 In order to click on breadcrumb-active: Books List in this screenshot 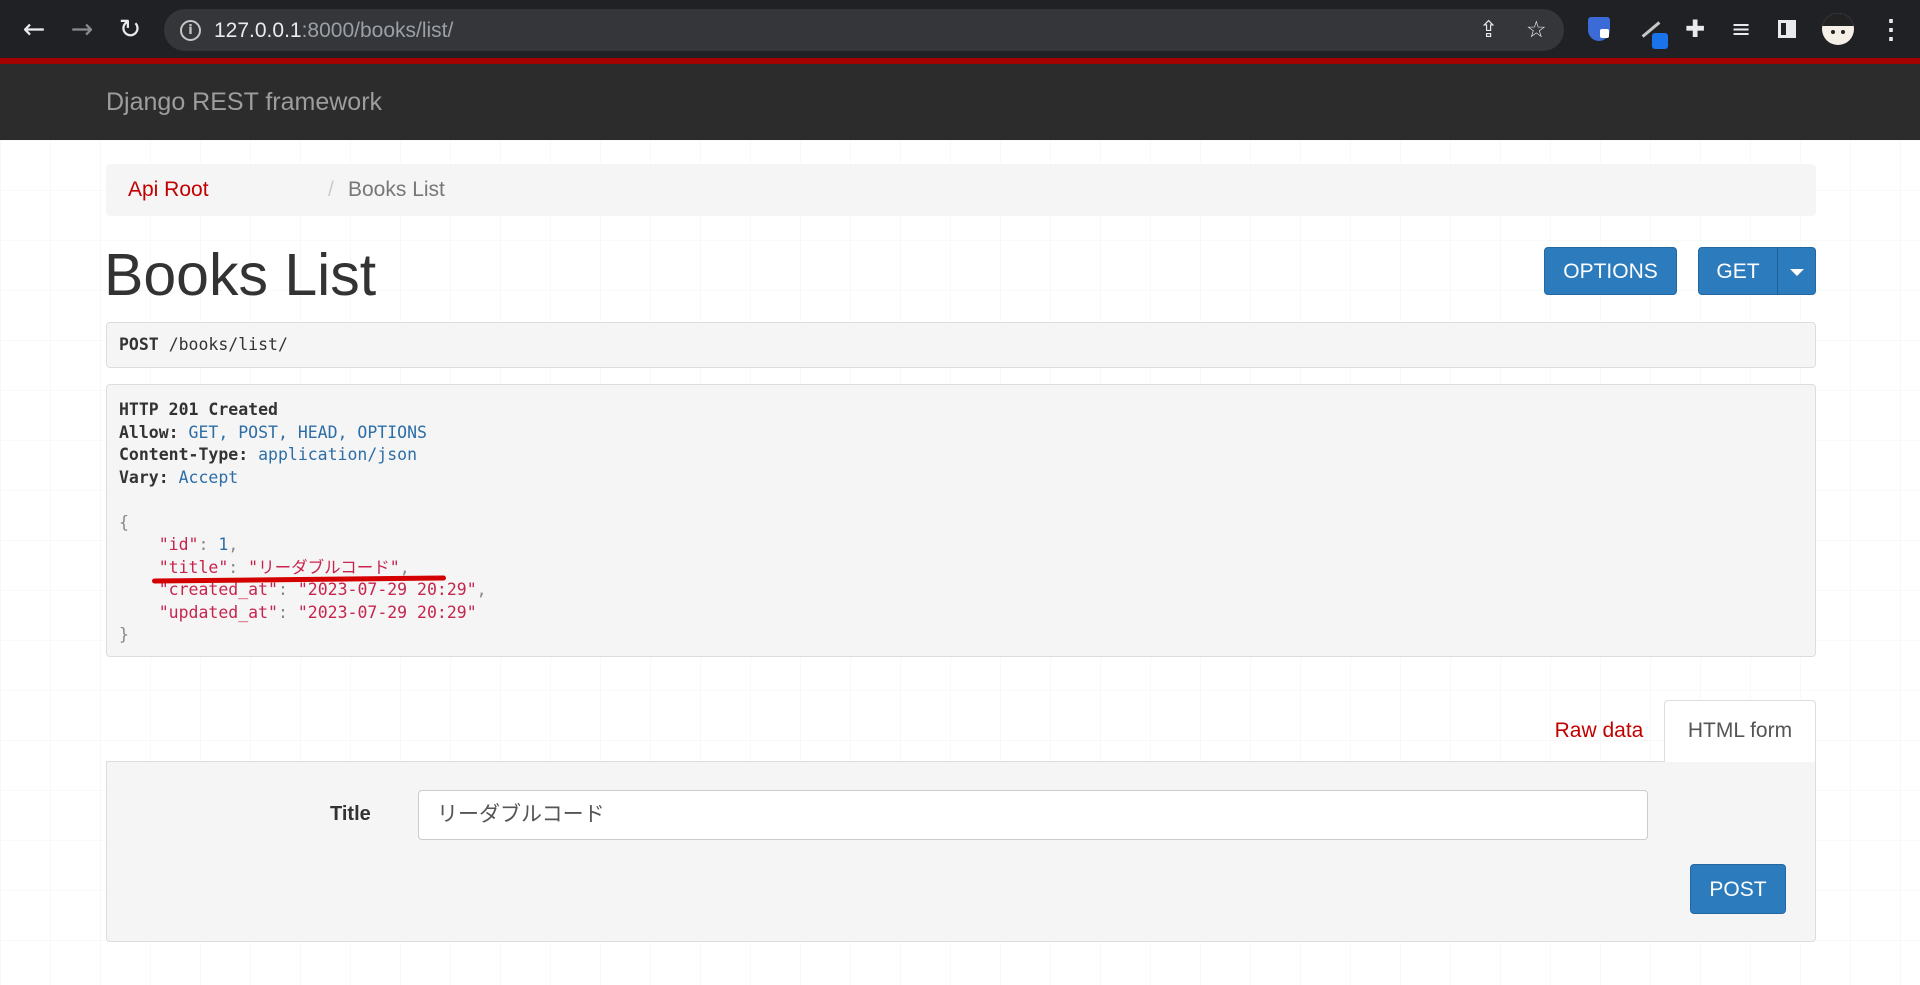, I will do `click(396, 189)`.